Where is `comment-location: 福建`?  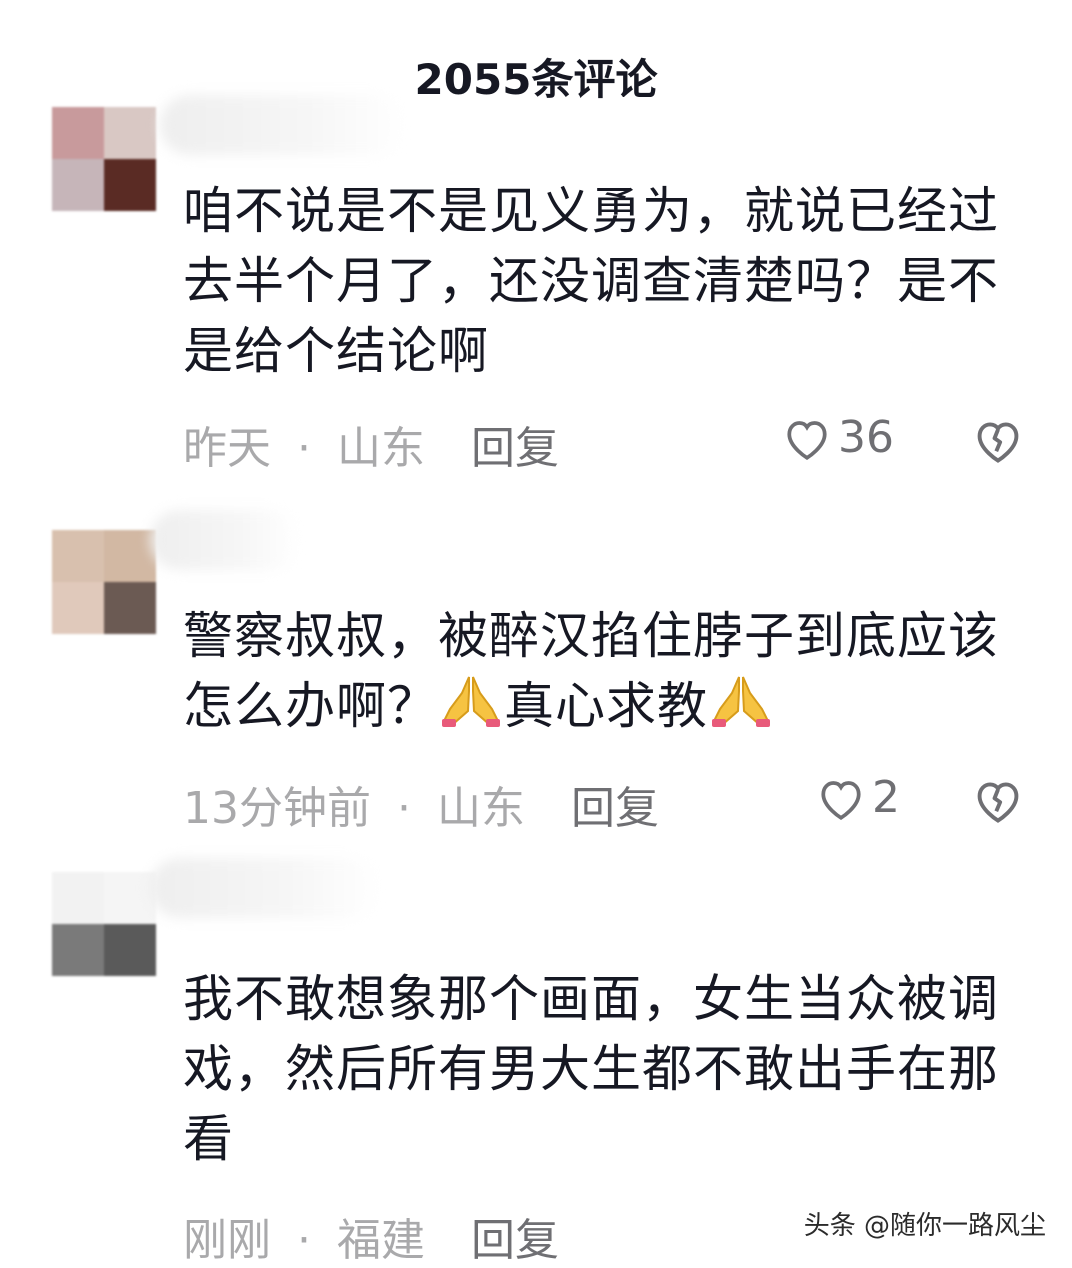 comment-location: 福建 is located at coordinates (381, 1240).